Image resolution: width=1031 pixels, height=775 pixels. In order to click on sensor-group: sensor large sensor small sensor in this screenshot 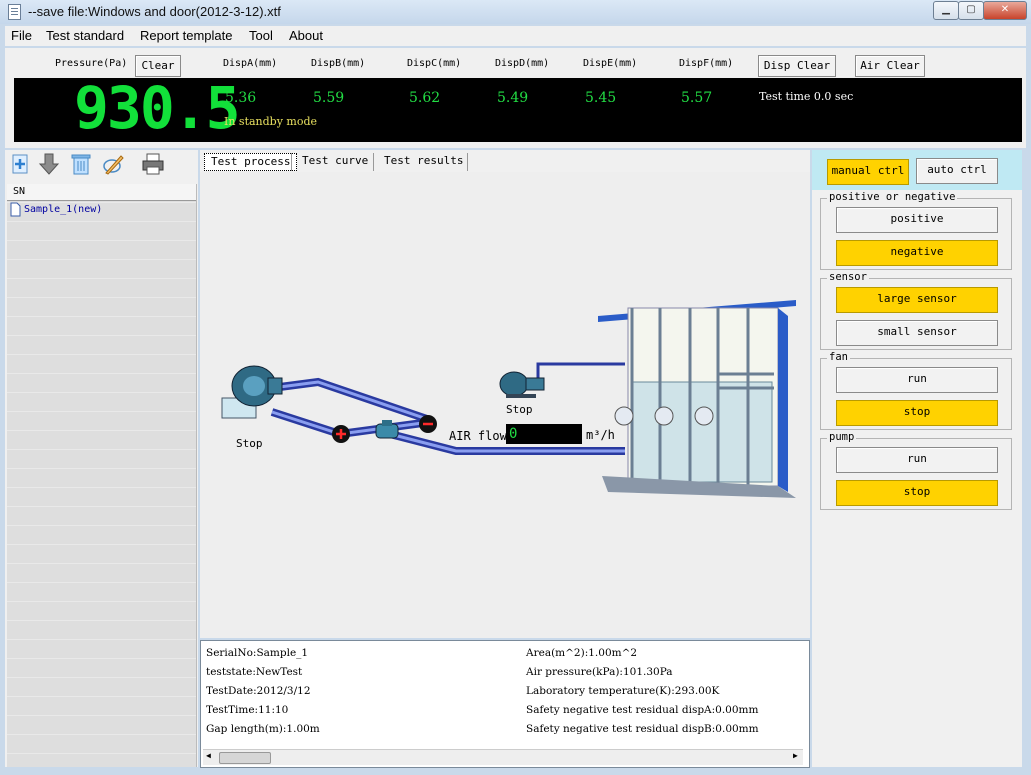, I will do `click(916, 310)`.